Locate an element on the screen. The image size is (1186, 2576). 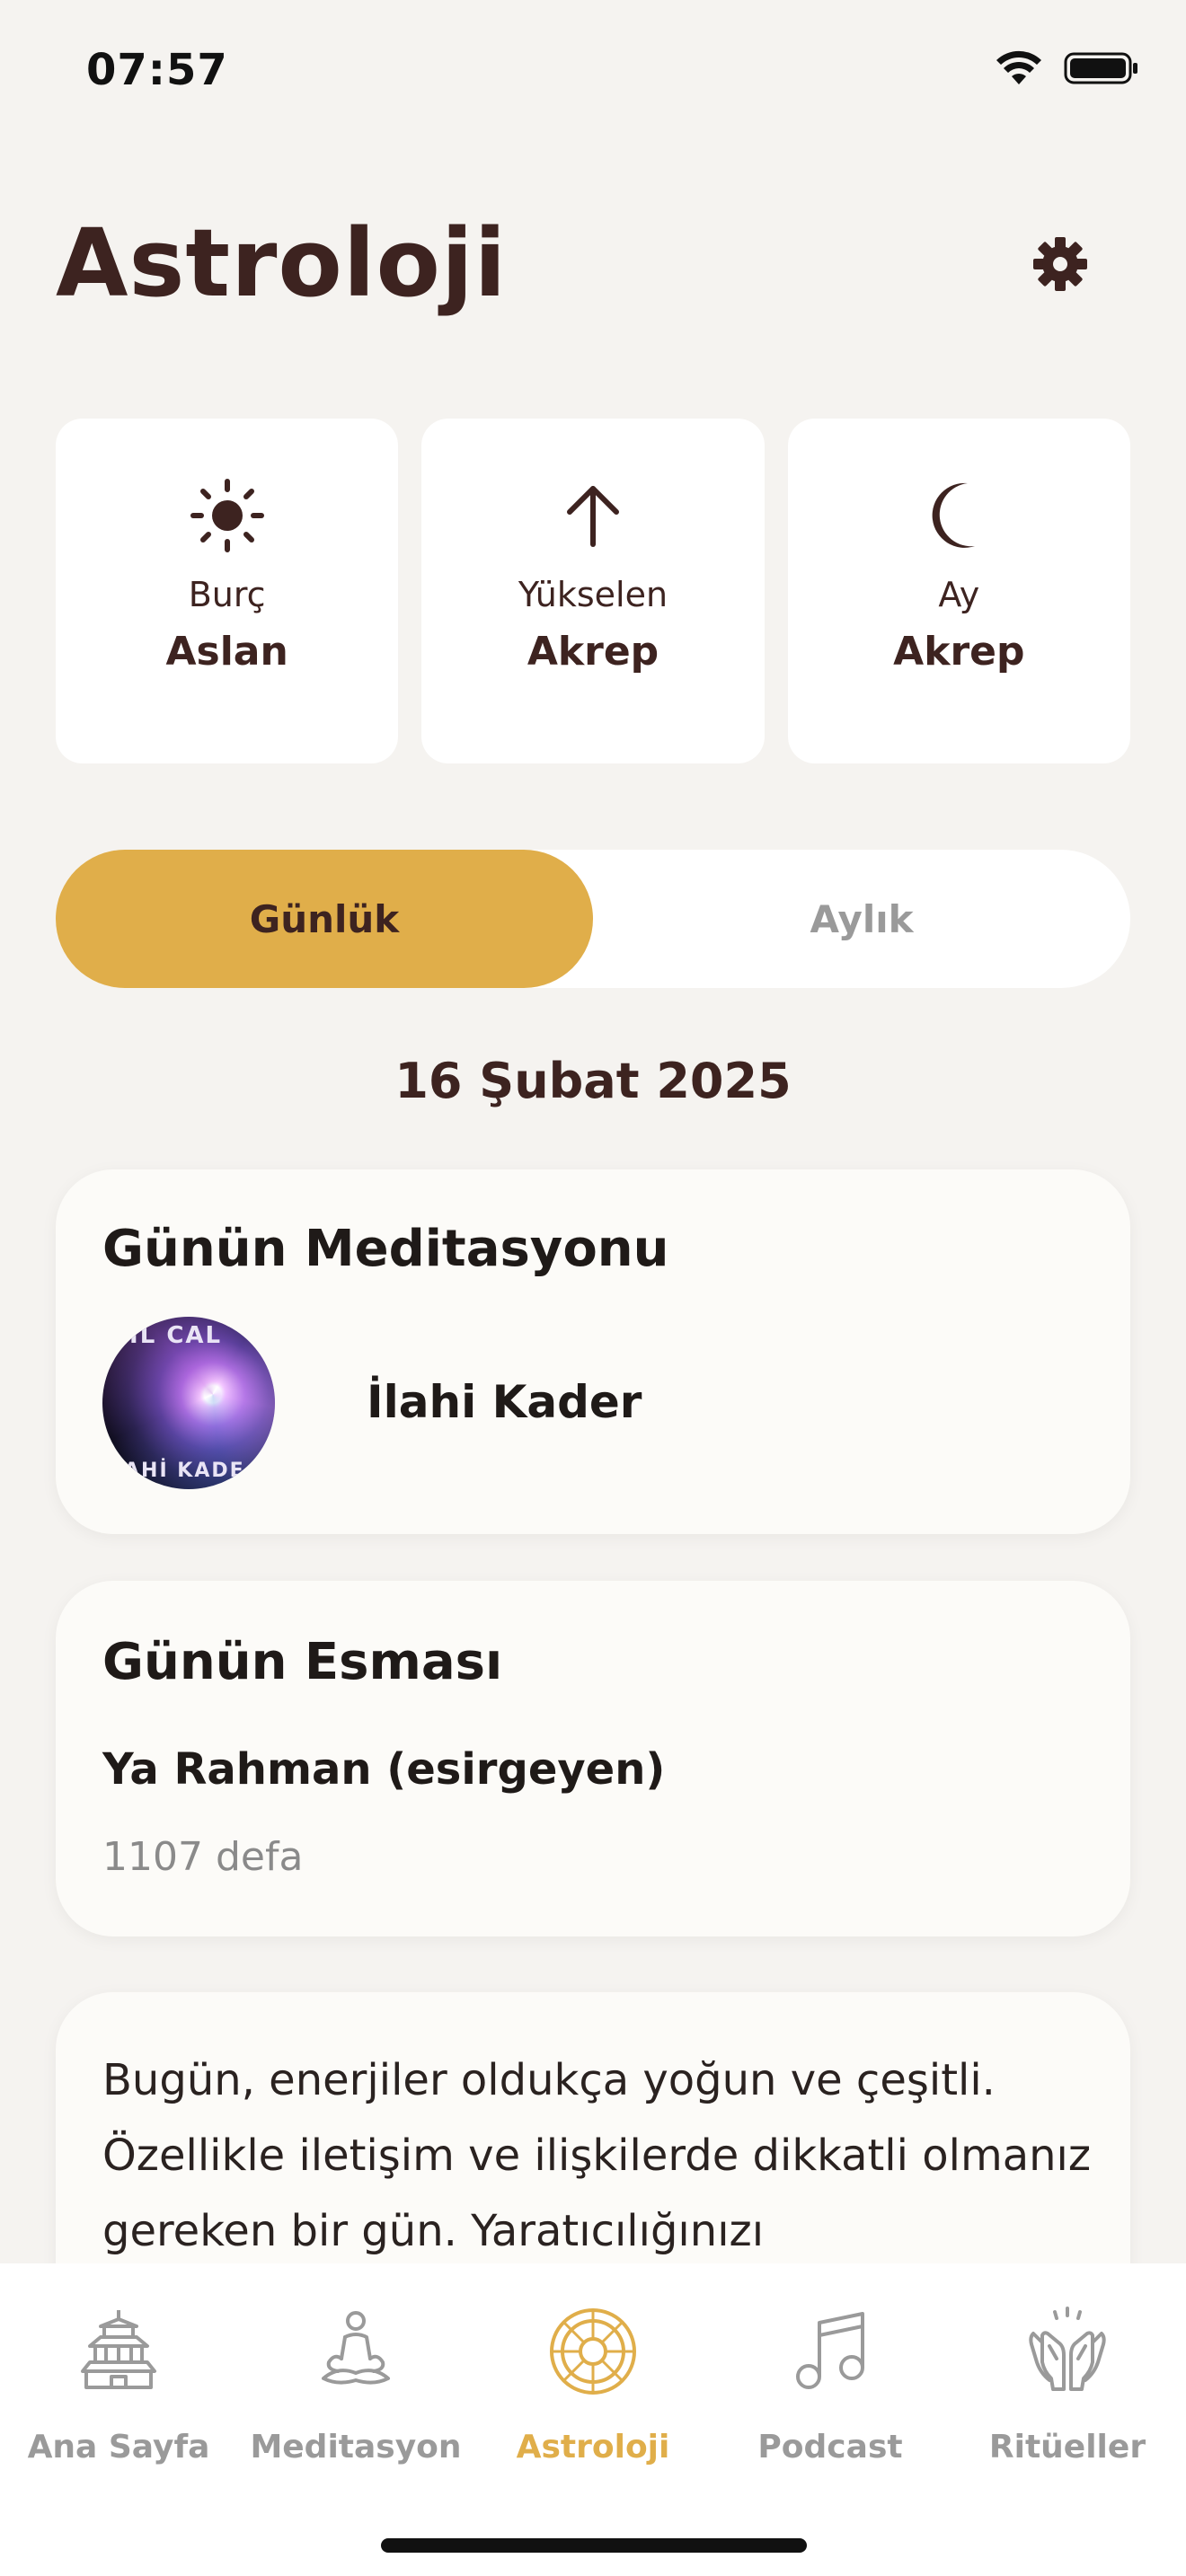
battery-icon is located at coordinates (1101, 70).